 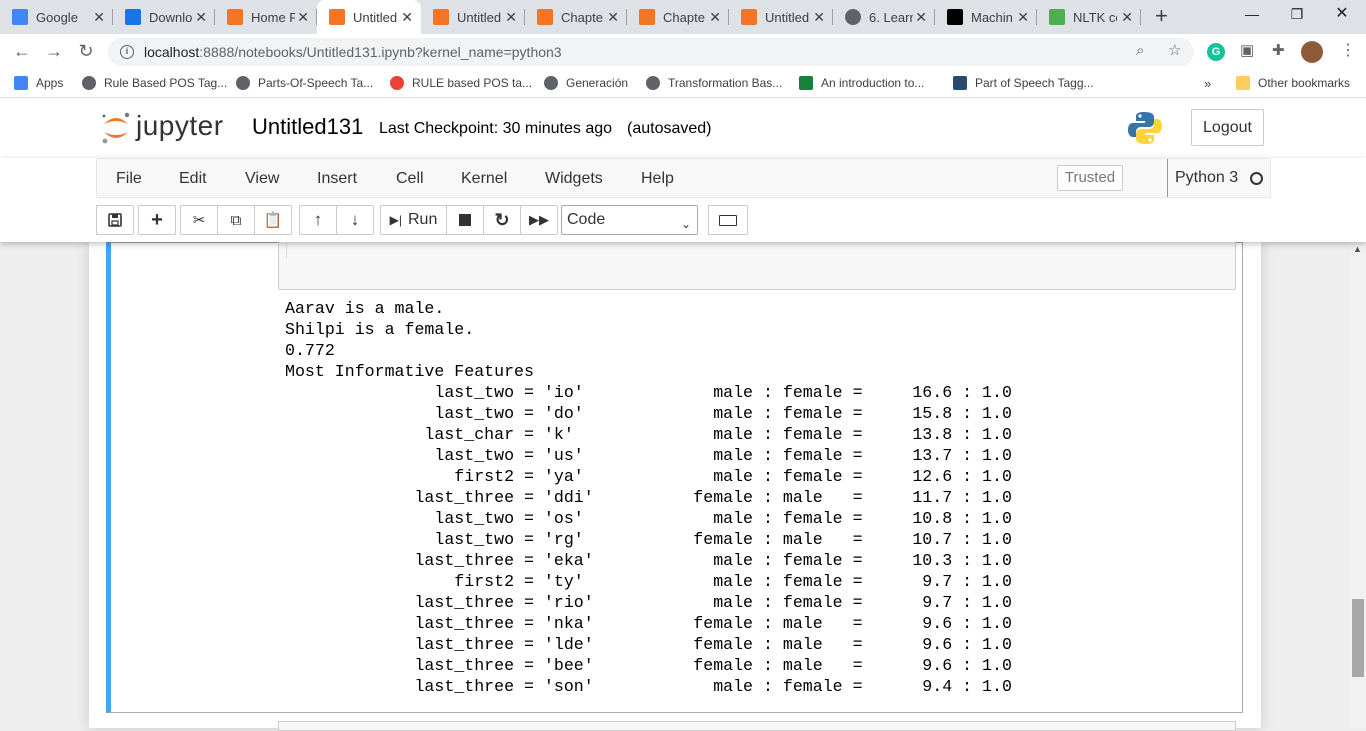 I want to click on tab-10: NLTK co✕, so click(x=1089, y=17).